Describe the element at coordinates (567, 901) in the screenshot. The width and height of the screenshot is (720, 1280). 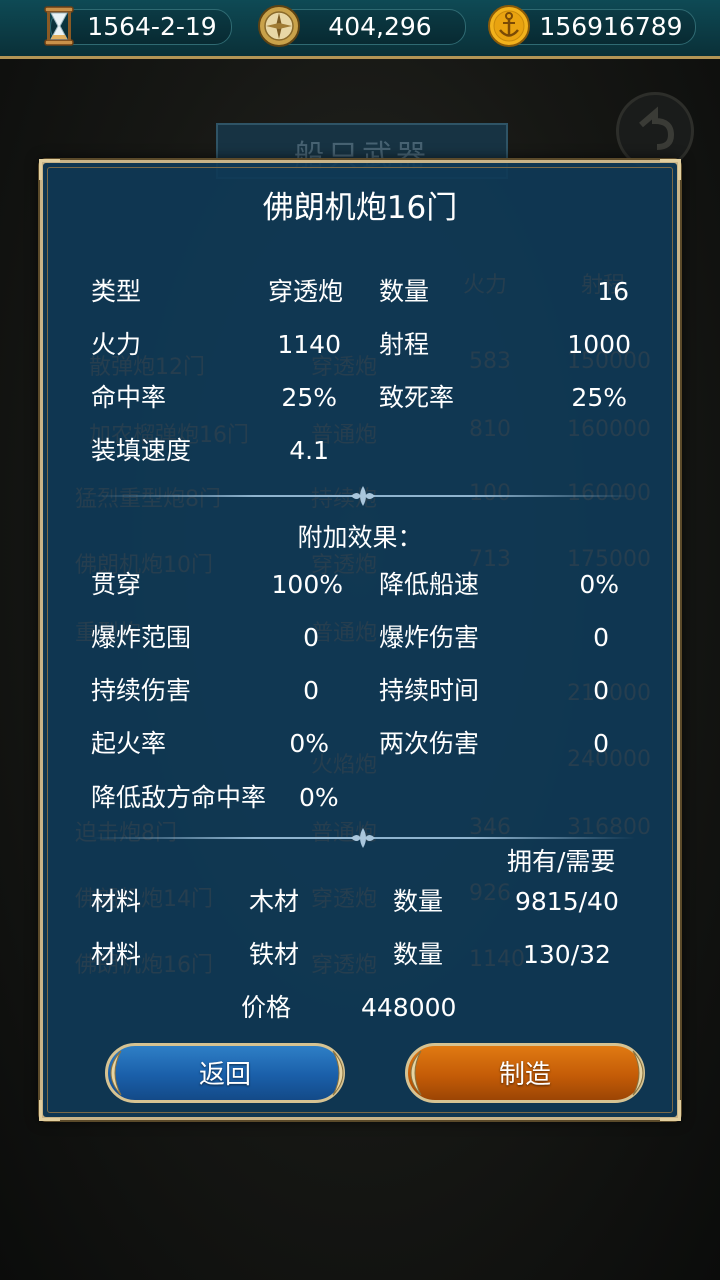
I see `material-qty-wood: 9815/40` at that location.